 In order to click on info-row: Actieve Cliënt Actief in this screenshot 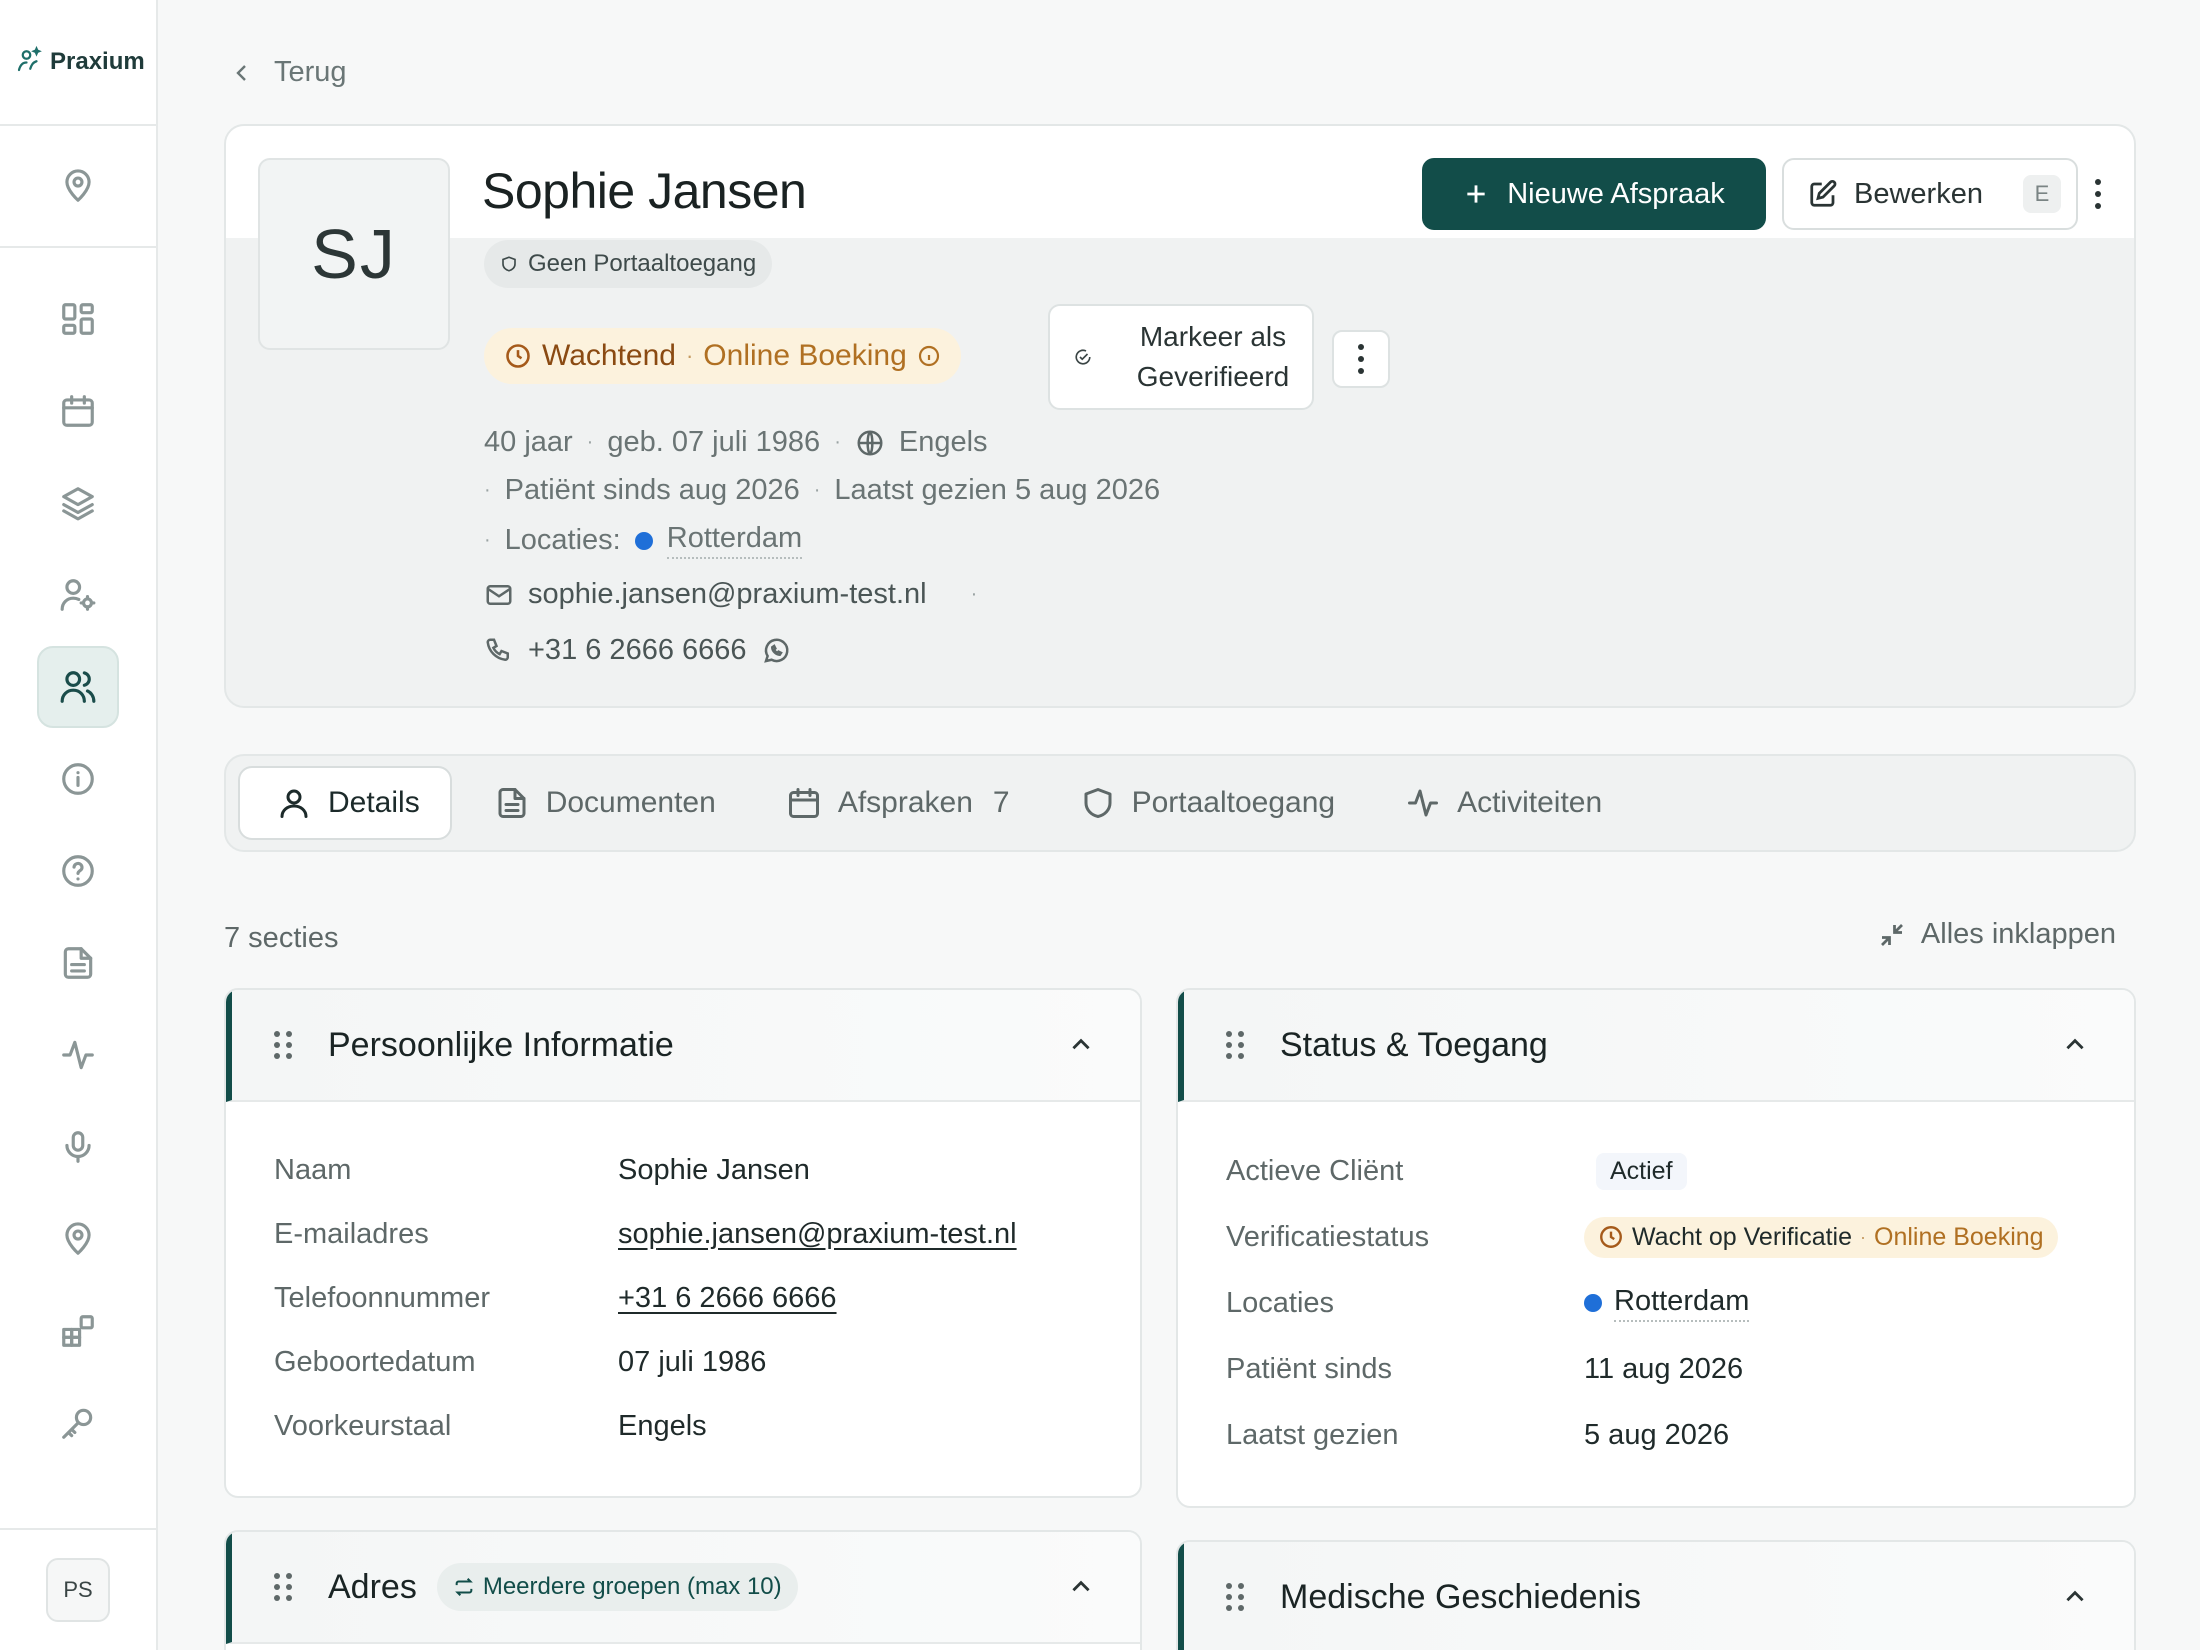, I will do `click(1680, 1171)`.